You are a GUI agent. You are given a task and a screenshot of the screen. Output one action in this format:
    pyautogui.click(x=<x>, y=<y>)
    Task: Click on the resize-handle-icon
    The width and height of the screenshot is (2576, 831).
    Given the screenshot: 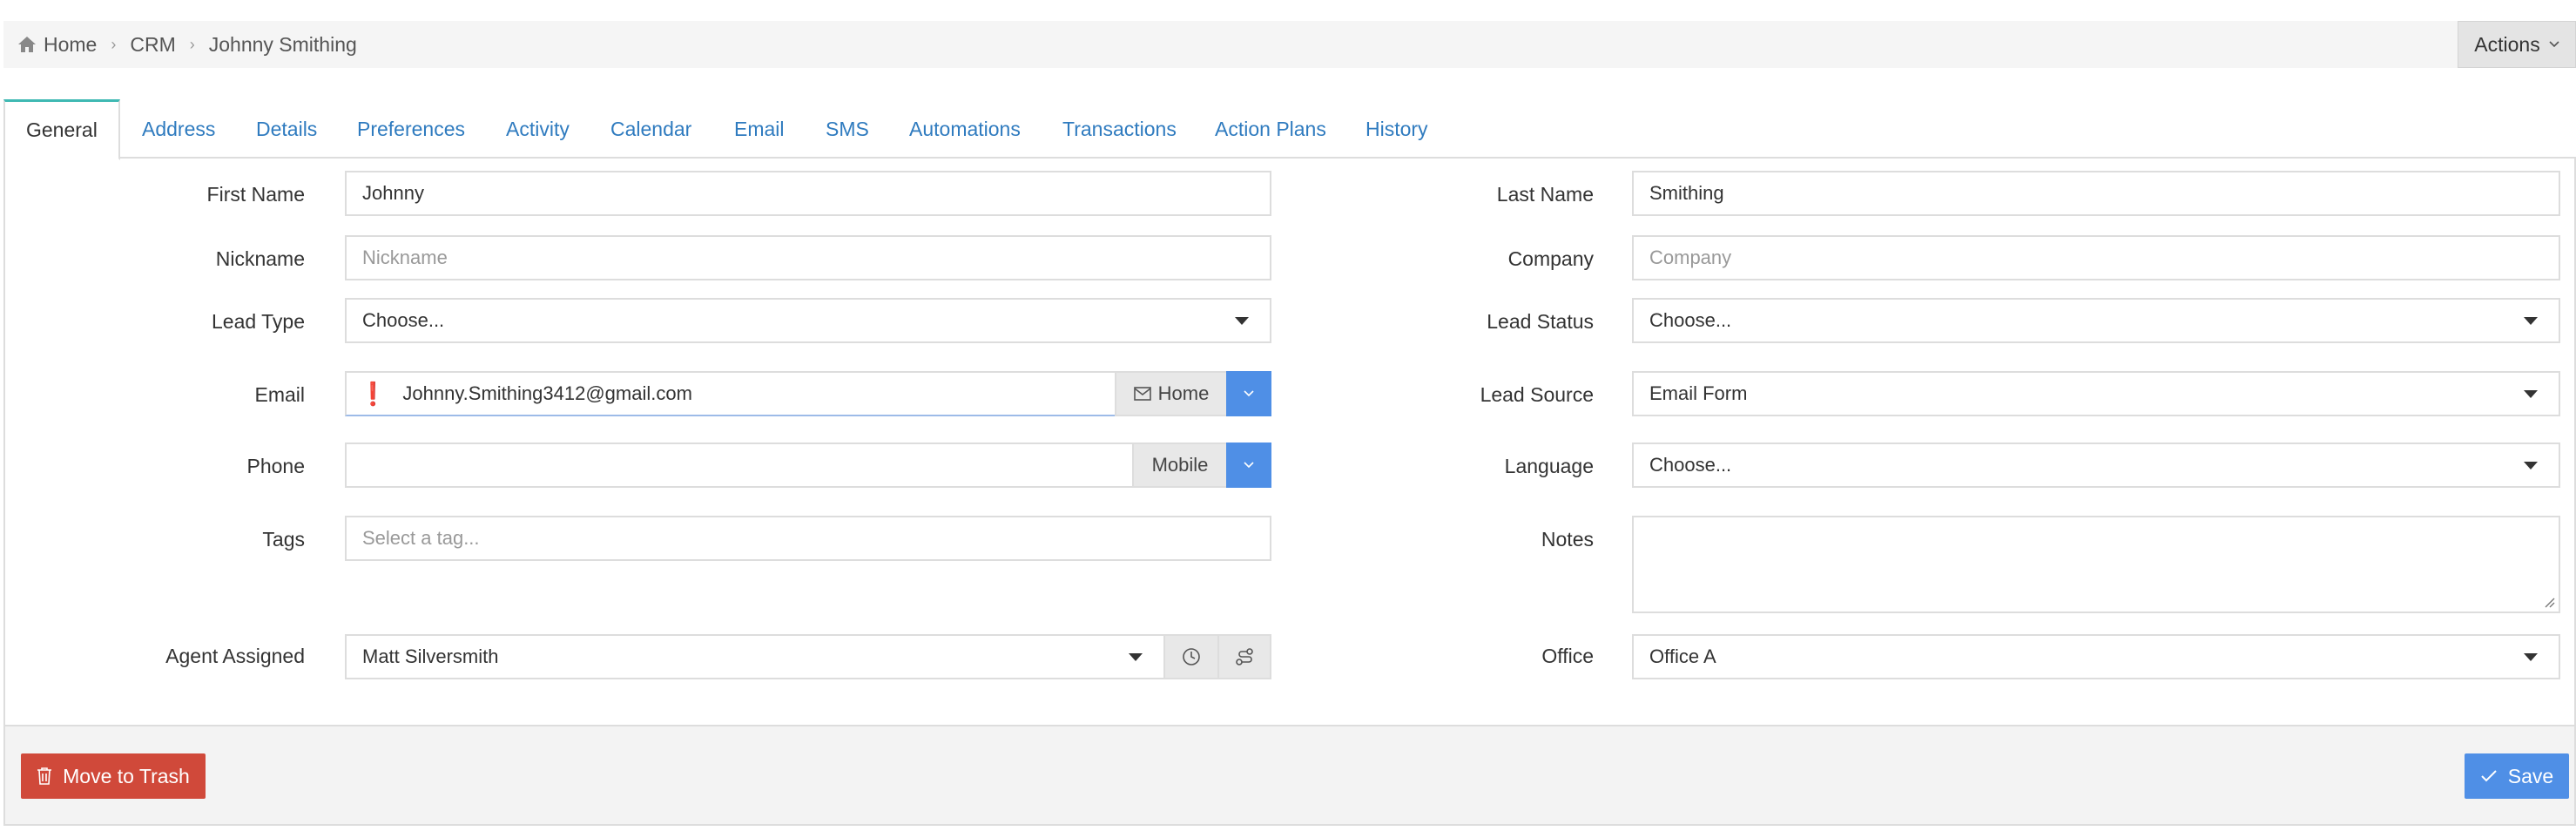 What is the action you would take?
    pyautogui.click(x=2549, y=602)
    